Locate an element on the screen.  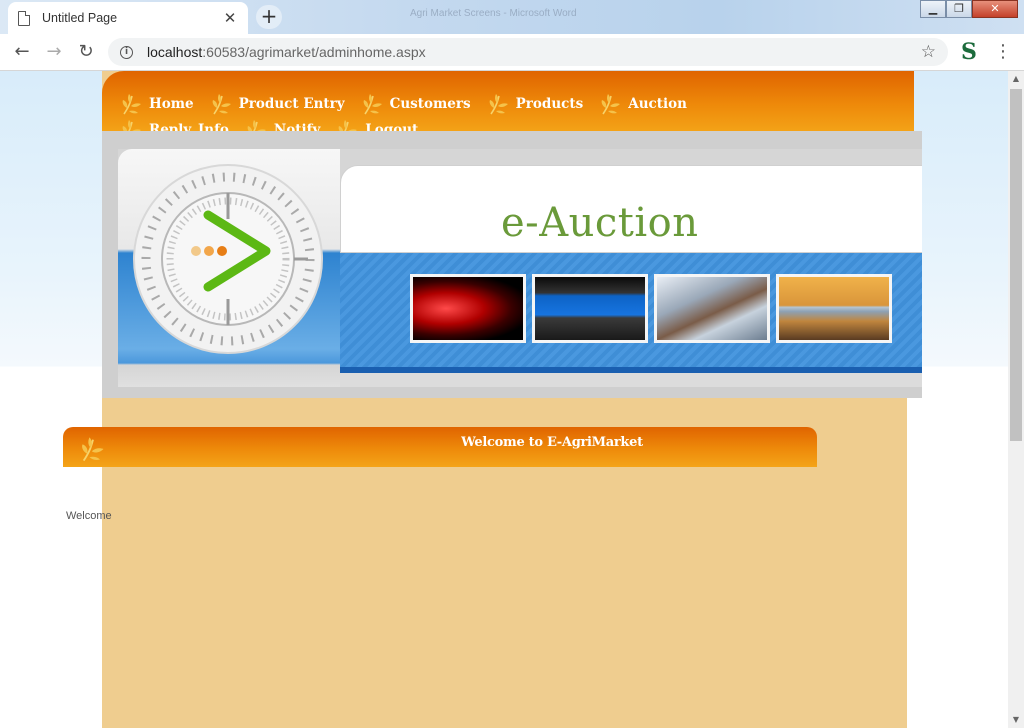
photo-strip is located at coordinates (631, 313).